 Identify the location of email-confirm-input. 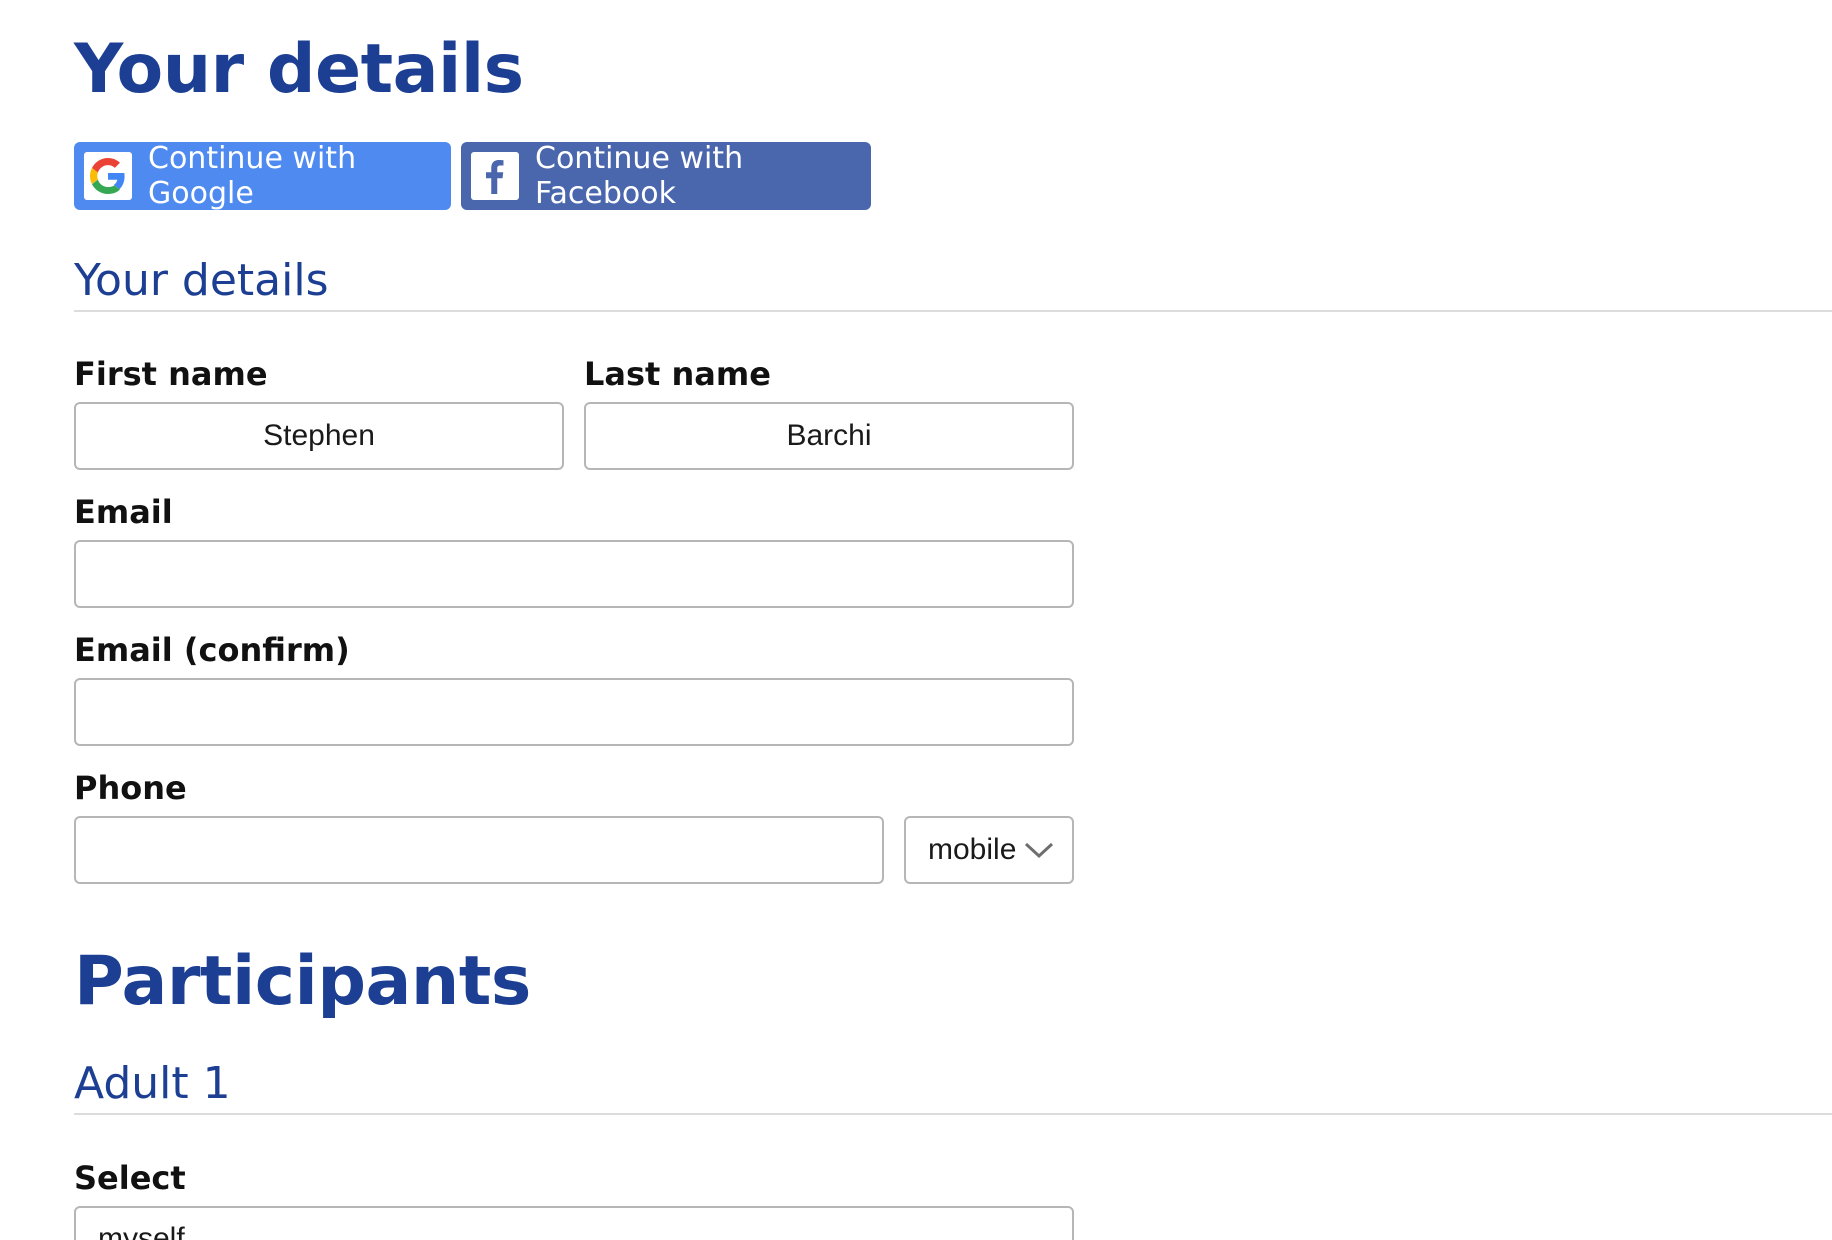
(574, 712).